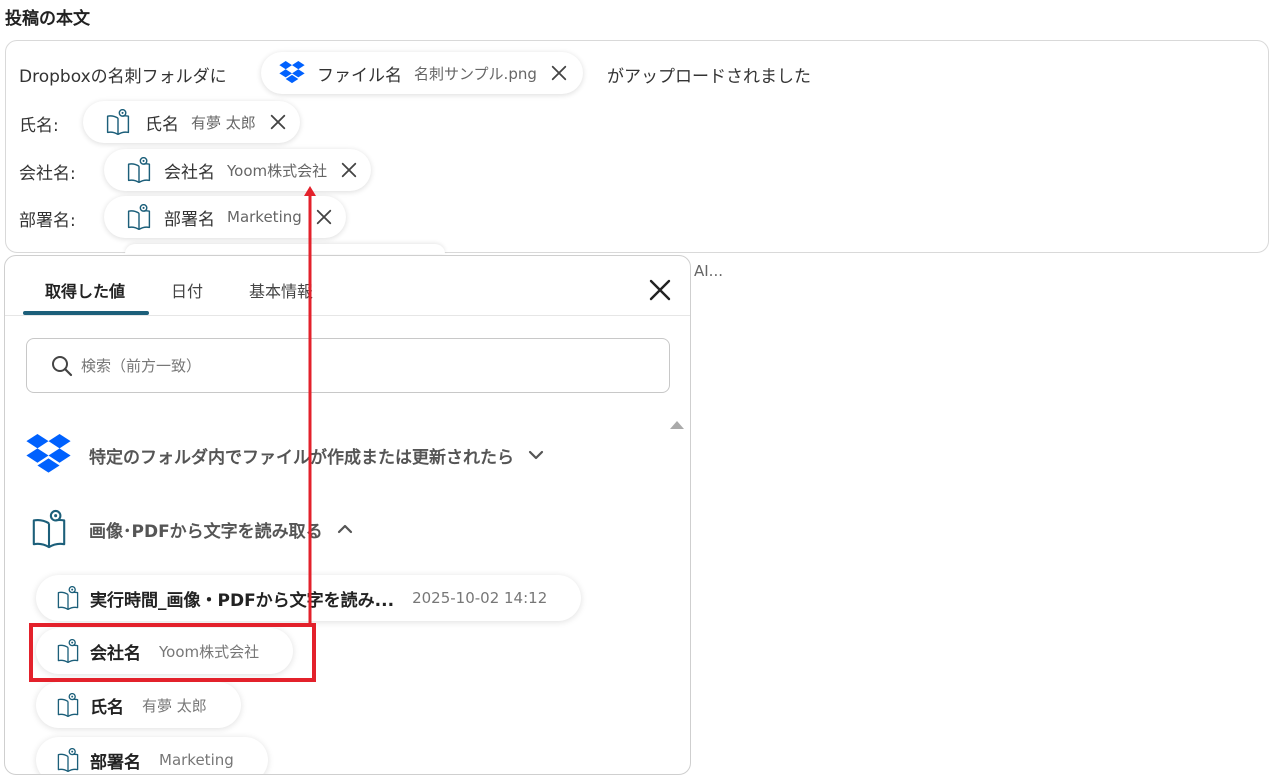 This screenshot has width=1273, height=775. What do you see at coordinates (162, 124) in the screenshot?
I see `chip-label: 氏名` at bounding box center [162, 124].